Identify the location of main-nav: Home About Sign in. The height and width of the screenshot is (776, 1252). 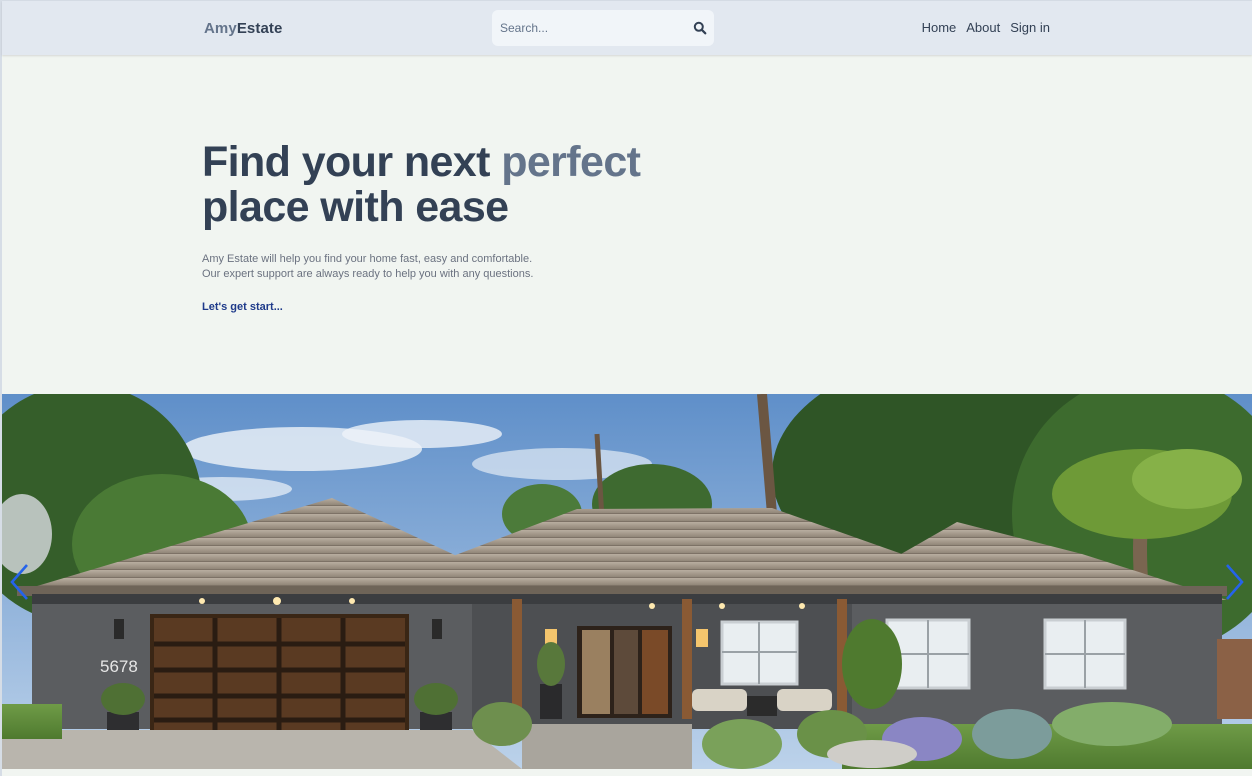
(986, 27).